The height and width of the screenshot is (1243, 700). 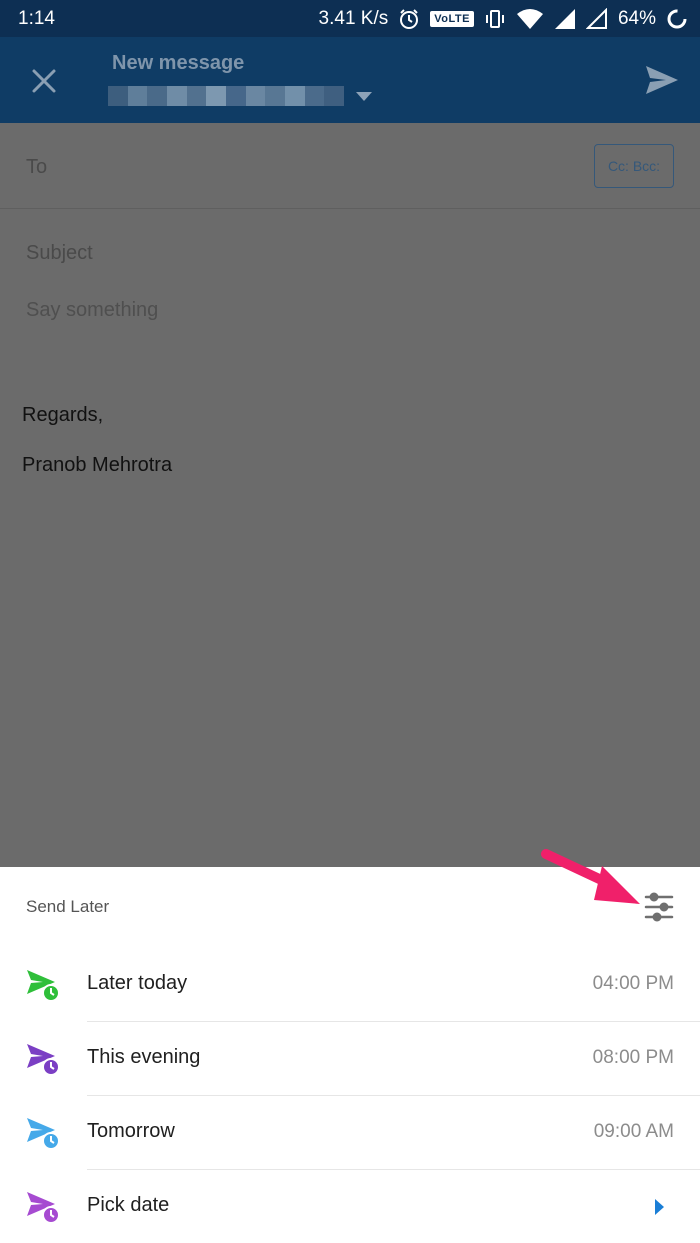 What do you see at coordinates (659, 1207) in the screenshot?
I see `chevron-right-icon` at bounding box center [659, 1207].